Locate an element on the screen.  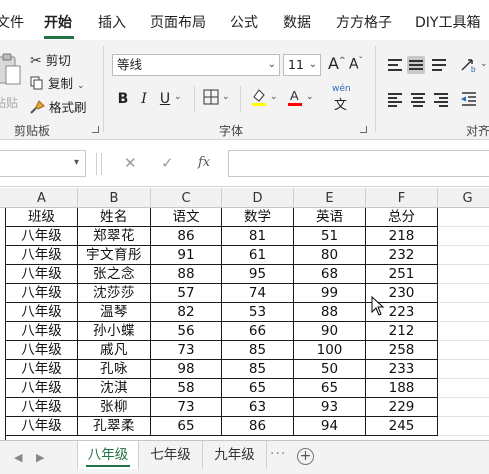
table-cell: 212 is located at coordinates (402, 331).